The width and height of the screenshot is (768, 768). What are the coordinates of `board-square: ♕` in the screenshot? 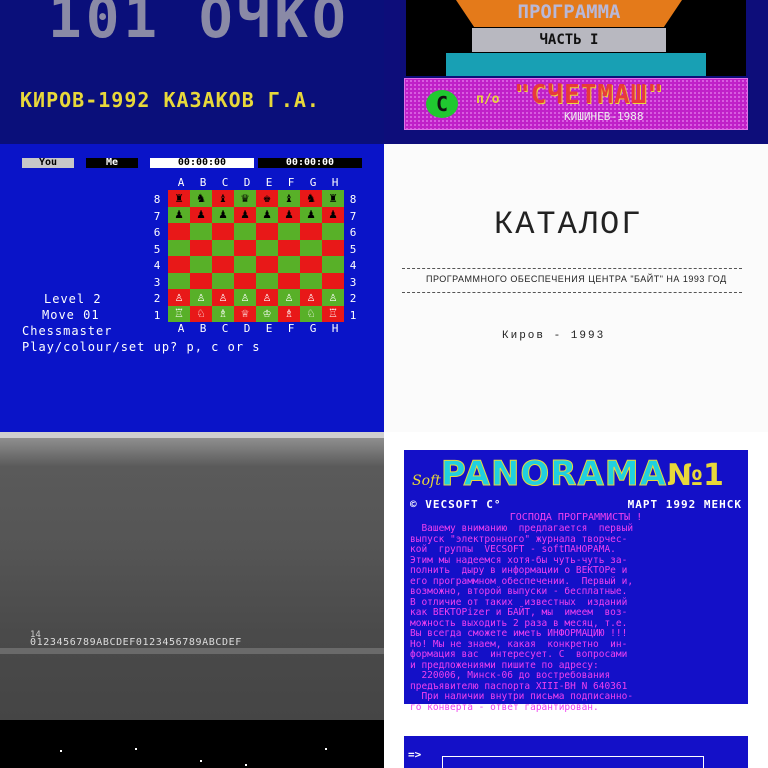 It's located at (245, 313).